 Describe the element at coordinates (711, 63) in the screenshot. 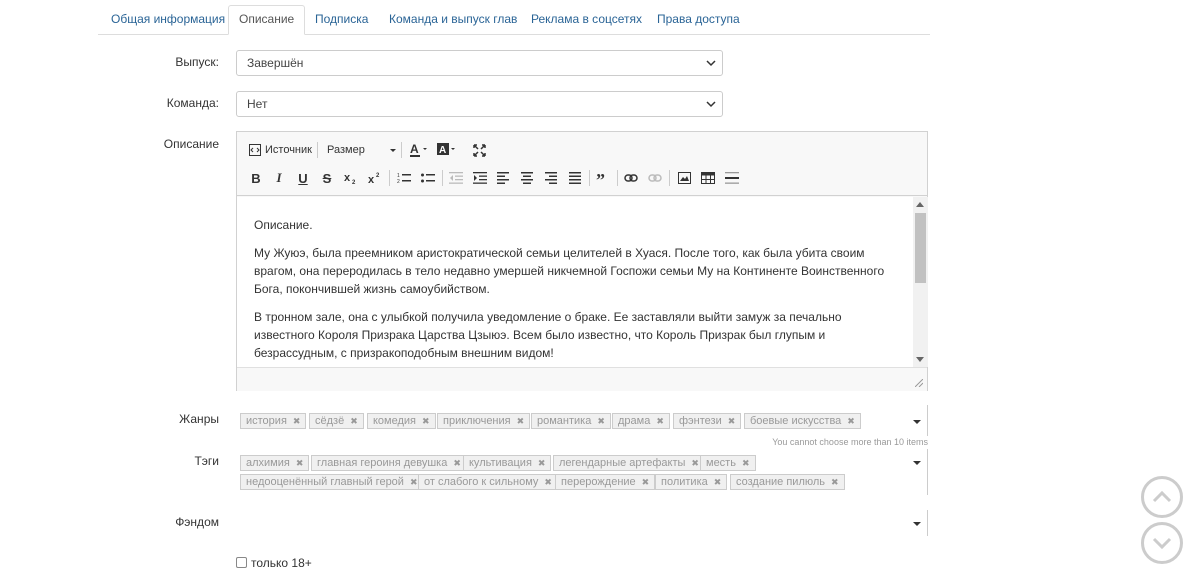

I see `chevron-down-icon` at that location.